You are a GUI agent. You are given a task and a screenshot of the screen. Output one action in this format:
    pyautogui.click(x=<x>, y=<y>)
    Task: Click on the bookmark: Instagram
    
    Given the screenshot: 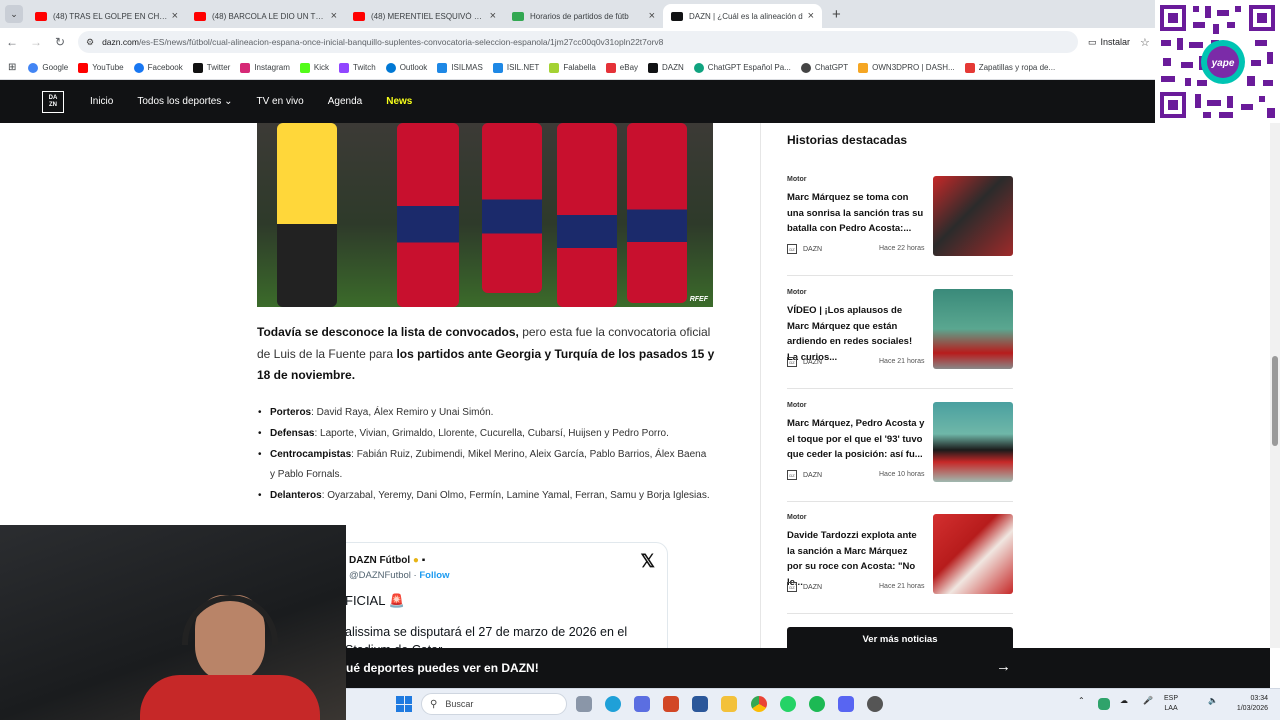 What is the action you would take?
    pyautogui.click(x=265, y=67)
    